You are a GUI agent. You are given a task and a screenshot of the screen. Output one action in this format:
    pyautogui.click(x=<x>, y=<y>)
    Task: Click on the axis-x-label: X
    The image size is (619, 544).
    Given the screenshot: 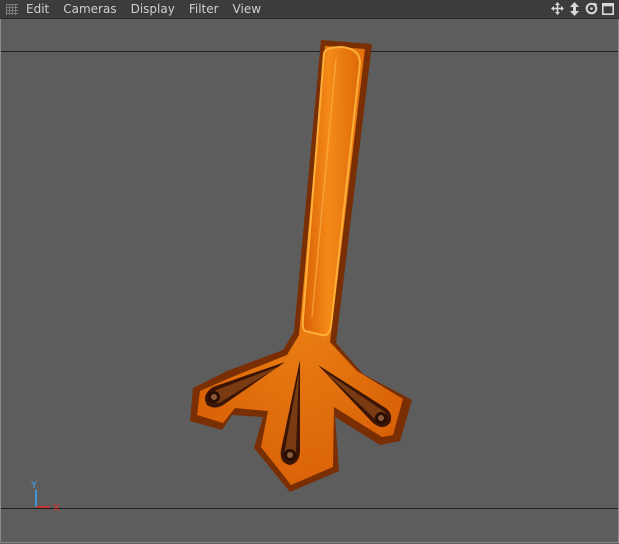 What is the action you would take?
    pyautogui.click(x=56, y=508)
    